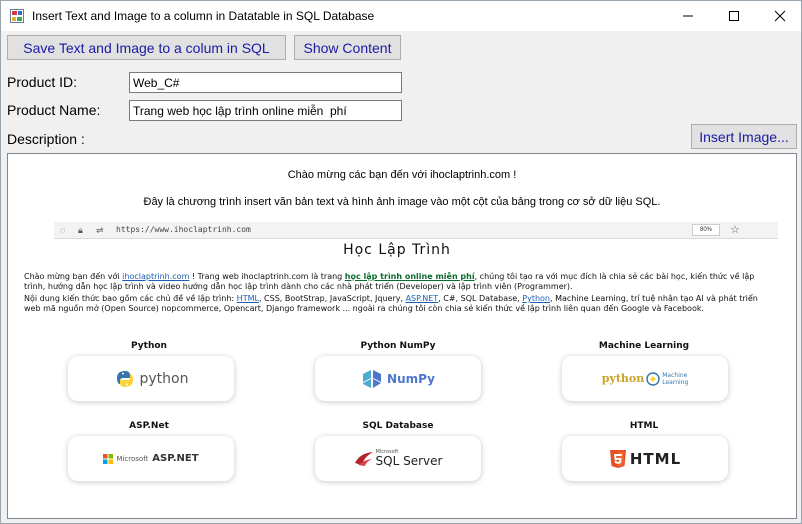 Image resolution: width=802 pixels, height=524 pixels. What do you see at coordinates (363, 458) in the screenshot?
I see `sql-server-logo-icon` at bounding box center [363, 458].